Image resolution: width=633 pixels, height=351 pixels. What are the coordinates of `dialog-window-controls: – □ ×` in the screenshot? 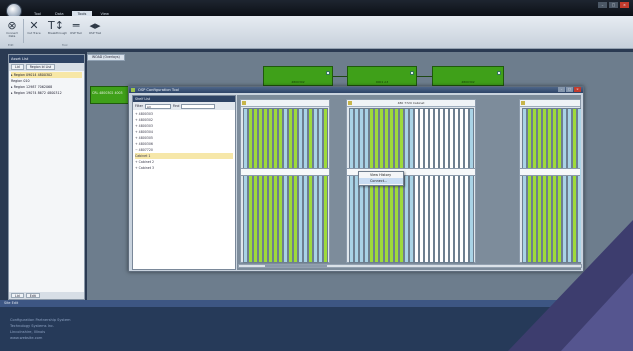 It's located at (569, 89).